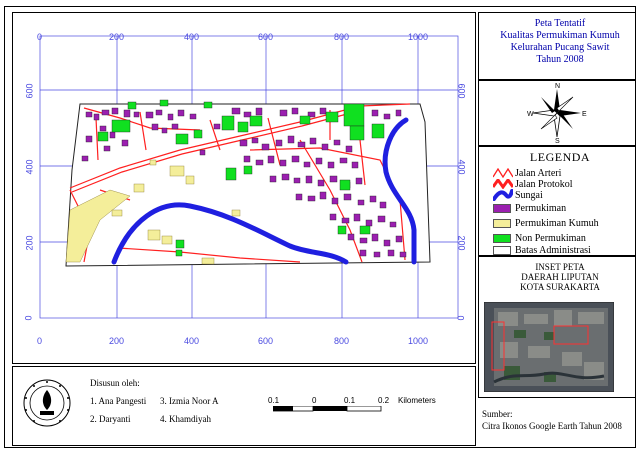 The height and width of the screenshot is (452, 640). What do you see at coordinates (266, 341) in the screenshot?
I see `grid-label-bottom-600: 600` at bounding box center [266, 341].